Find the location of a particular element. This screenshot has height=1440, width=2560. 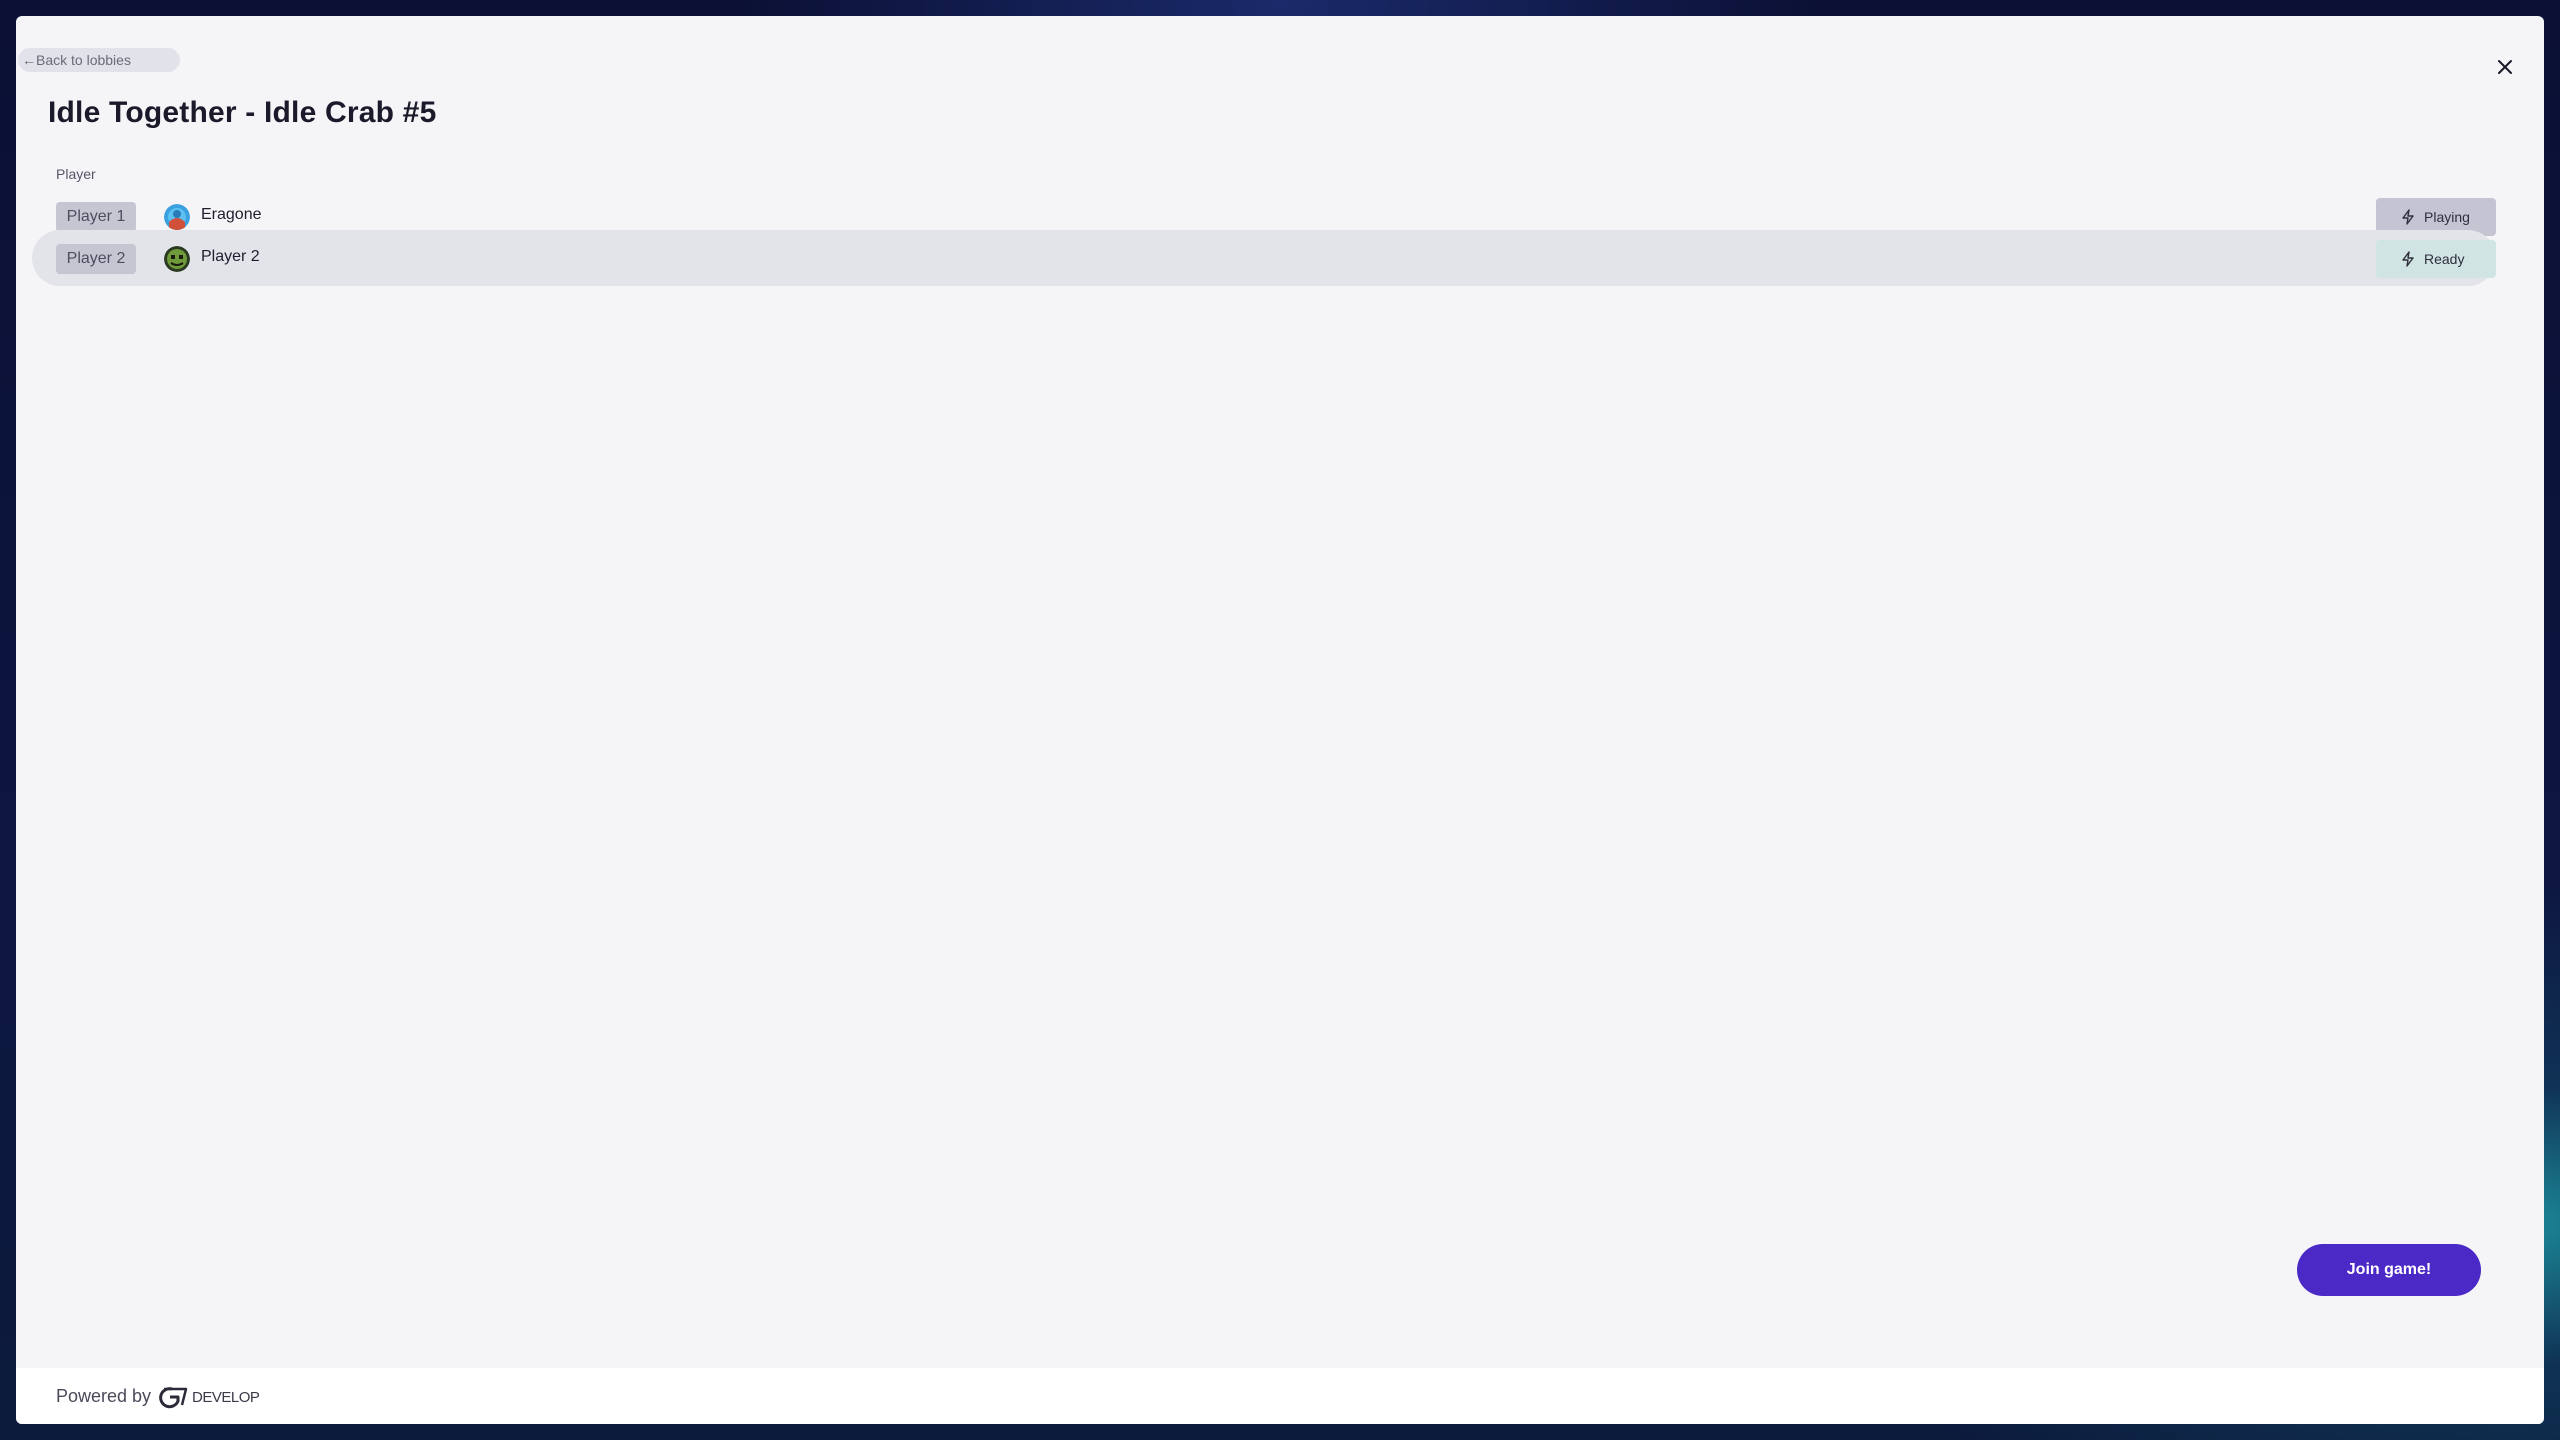

join-game-button: Join game! is located at coordinates (2389, 1270).